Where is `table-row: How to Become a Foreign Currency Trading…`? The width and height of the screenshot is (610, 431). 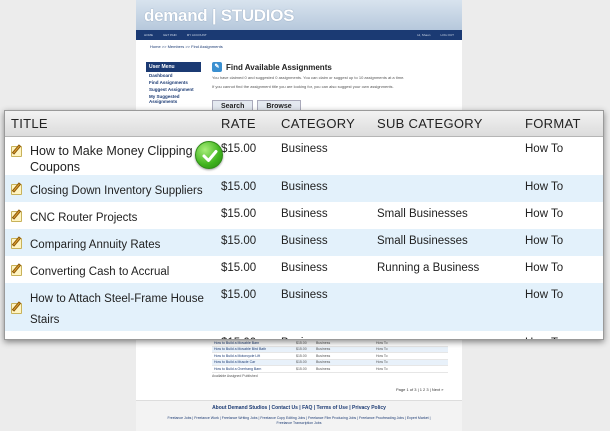 table-row: How to Become a Foreign Currency Trading… is located at coordinates (304, 335).